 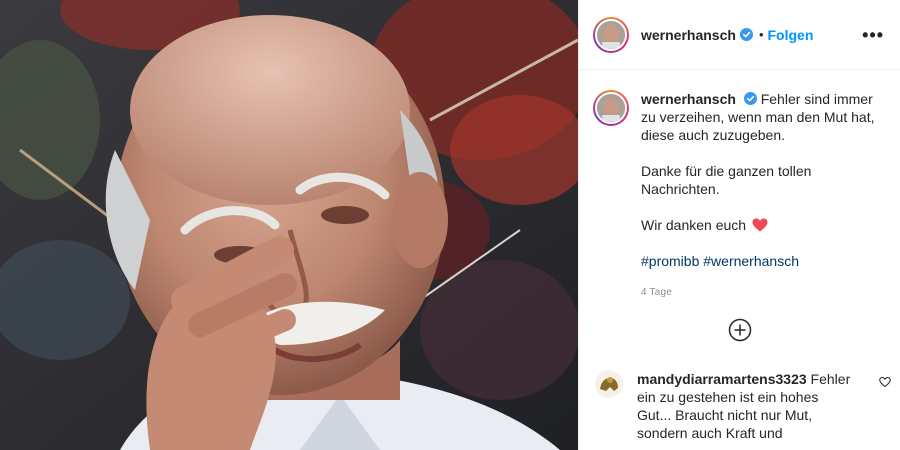 I want to click on caption-text-3: Wir danken euch, so click(x=694, y=225).